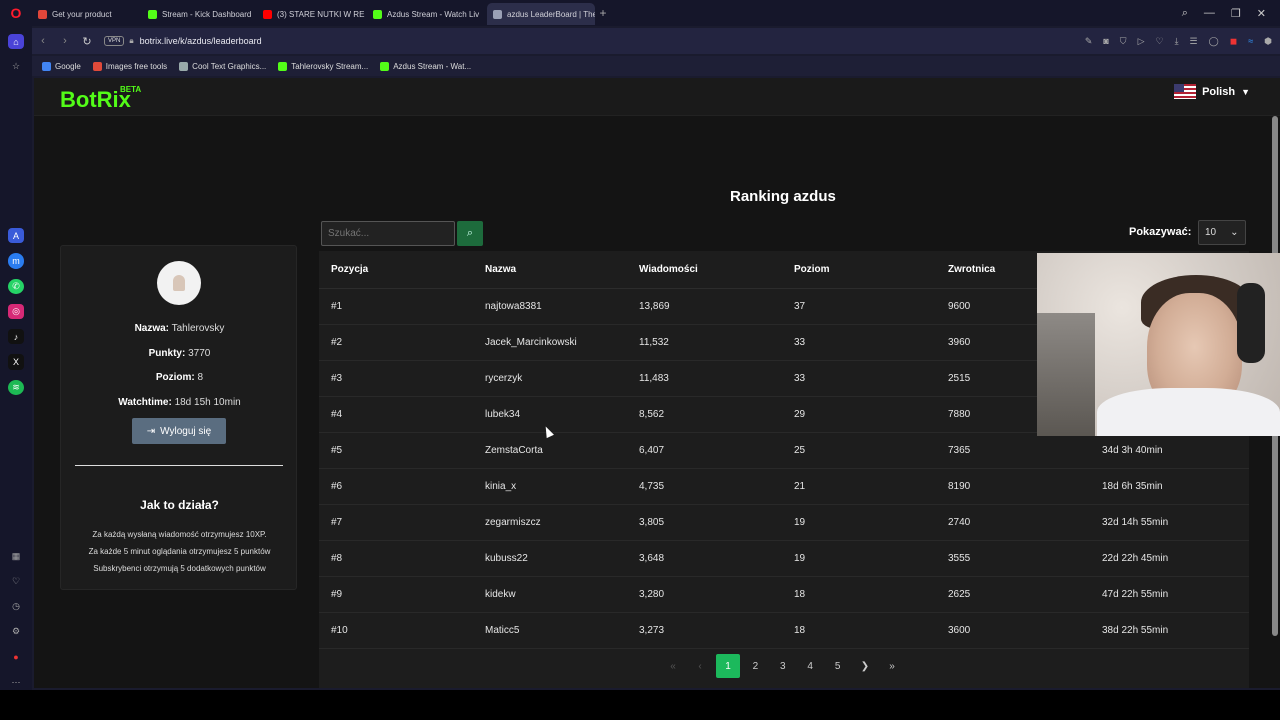  Describe the element at coordinates (865, 666) in the screenshot. I see `next-page-icon: ❯` at that location.